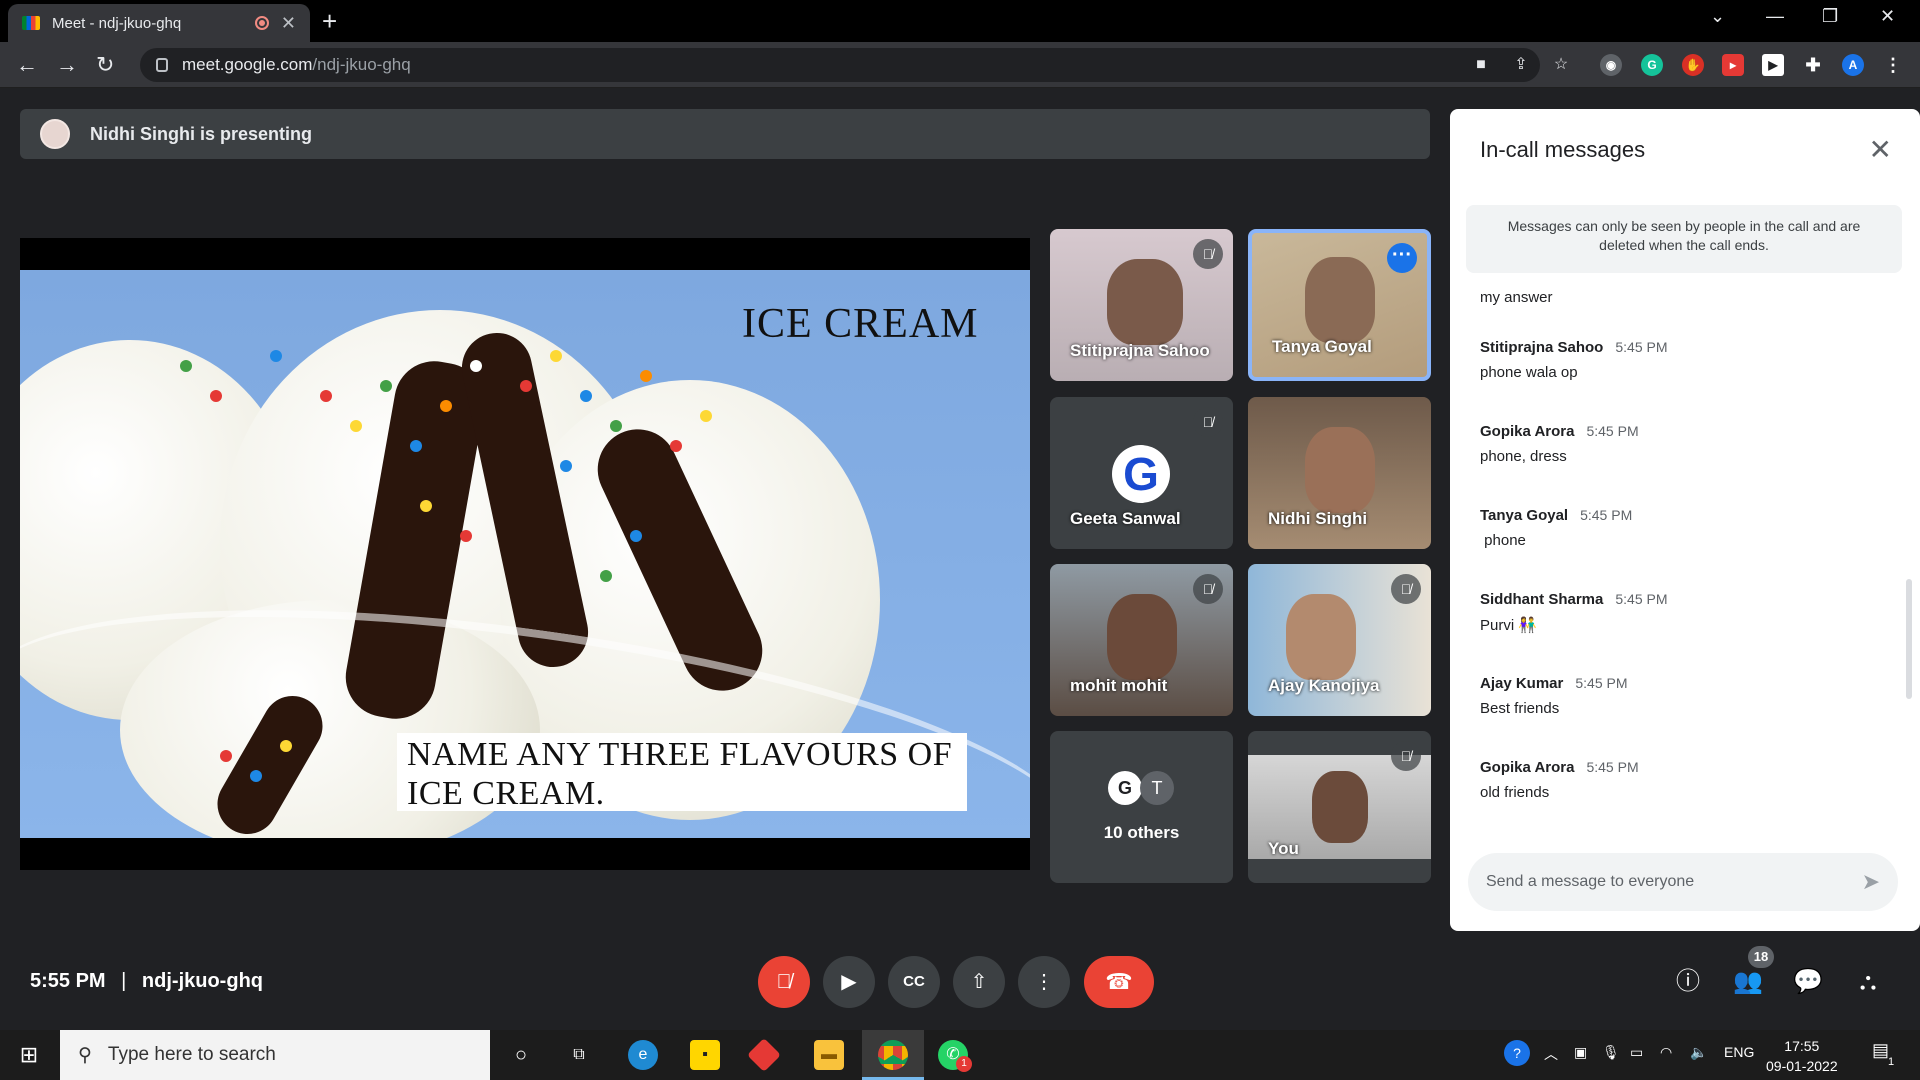 This screenshot has width=1920, height=1080. I want to click on chrome-menu-icon: ⋮, so click(1893, 65).